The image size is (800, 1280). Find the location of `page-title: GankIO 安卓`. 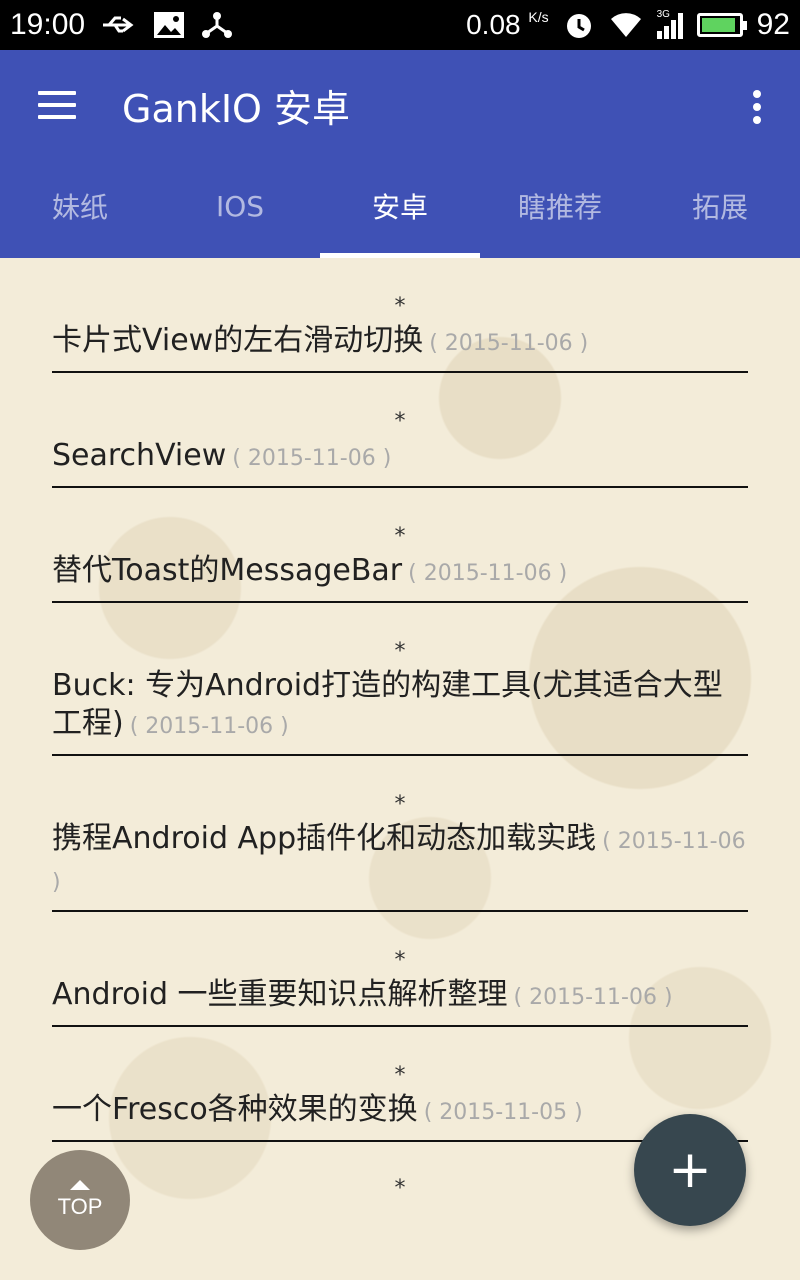

page-title: GankIO 安卓 is located at coordinates (236, 108).